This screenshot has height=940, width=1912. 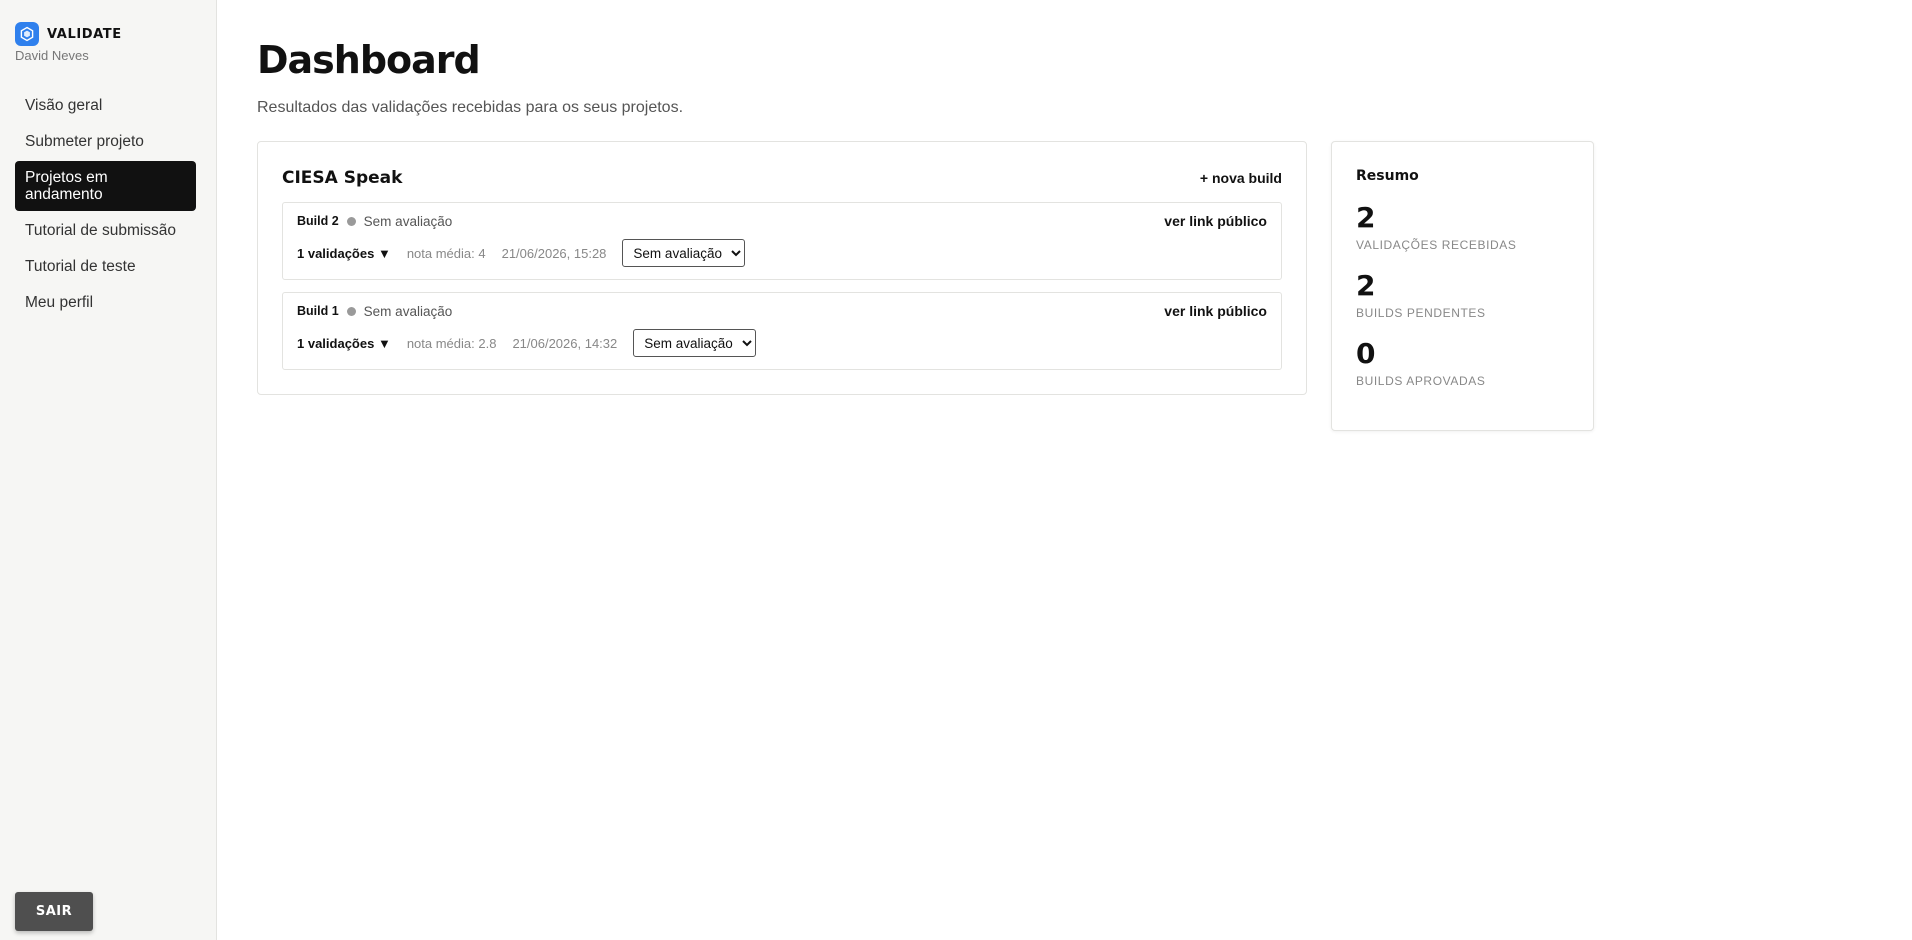 What do you see at coordinates (108, 105) in the screenshot?
I see `sidebar-item-visao-geral: Visão geral` at bounding box center [108, 105].